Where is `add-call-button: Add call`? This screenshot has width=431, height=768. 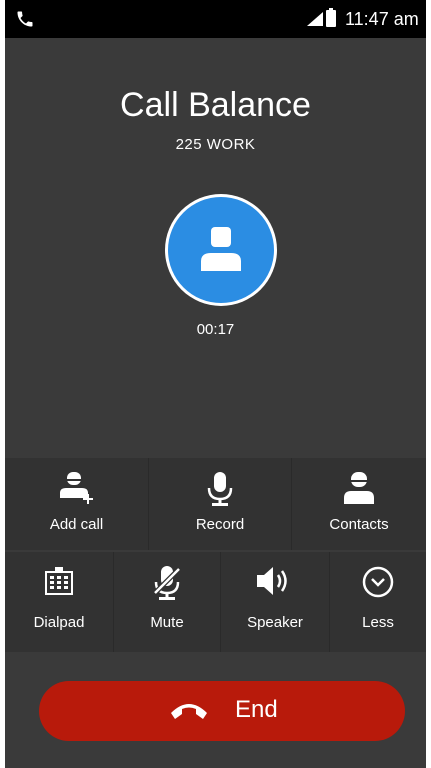
add-call-button: Add call is located at coordinates (76, 504).